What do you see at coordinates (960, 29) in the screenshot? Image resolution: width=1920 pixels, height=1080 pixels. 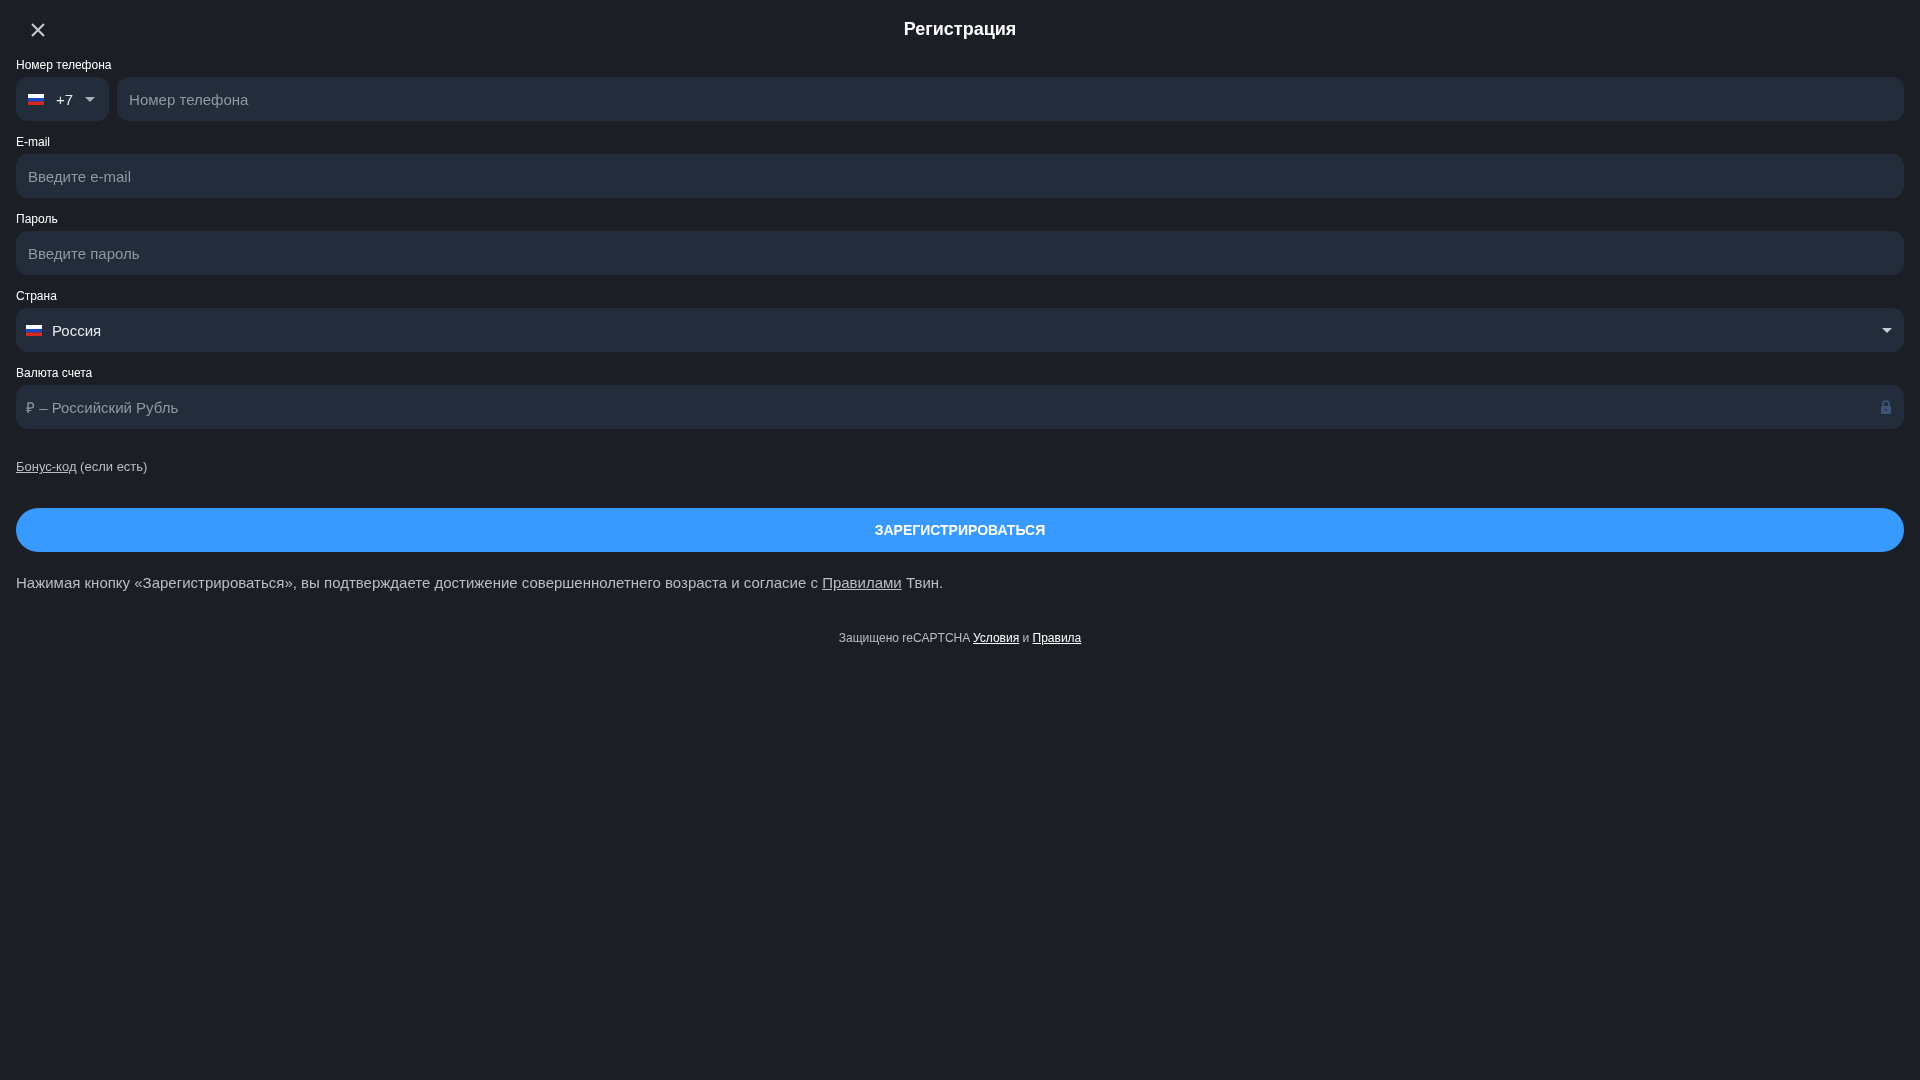 I see `dialog-title: Регистрация` at bounding box center [960, 29].